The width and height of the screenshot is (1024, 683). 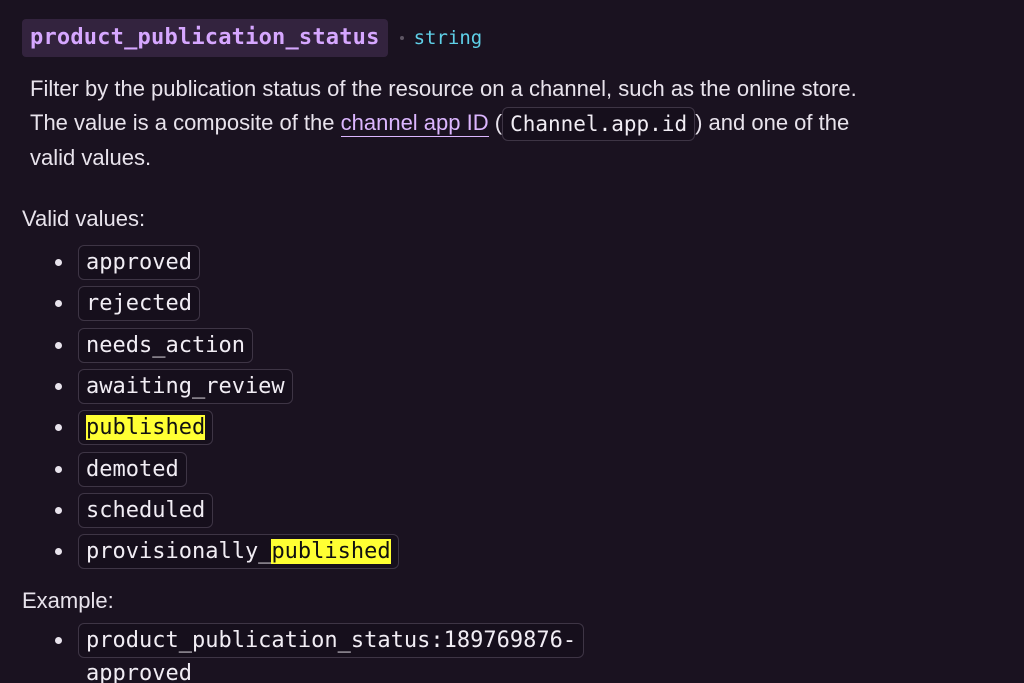 I want to click on description-line-2-suffix: and one of the, so click(x=776, y=122).